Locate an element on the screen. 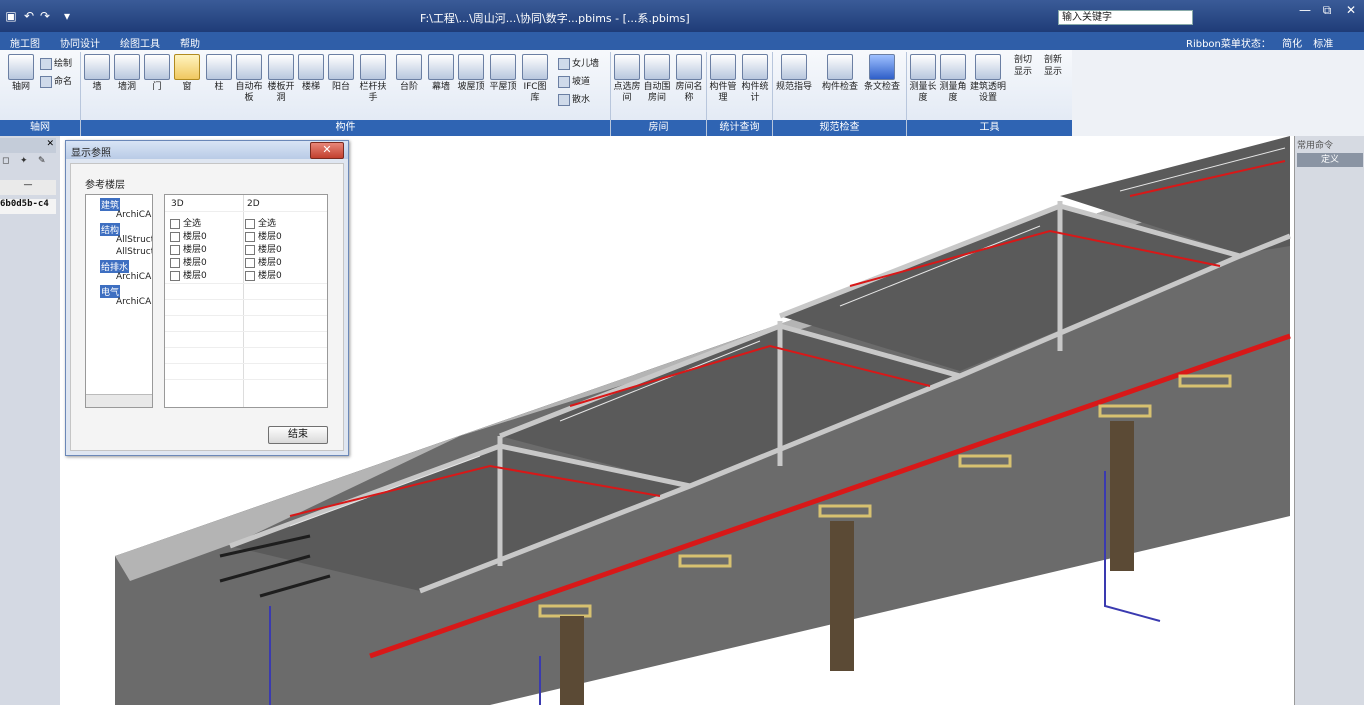  tool-railing: 栏杆扶手 is located at coordinates (373, 79).